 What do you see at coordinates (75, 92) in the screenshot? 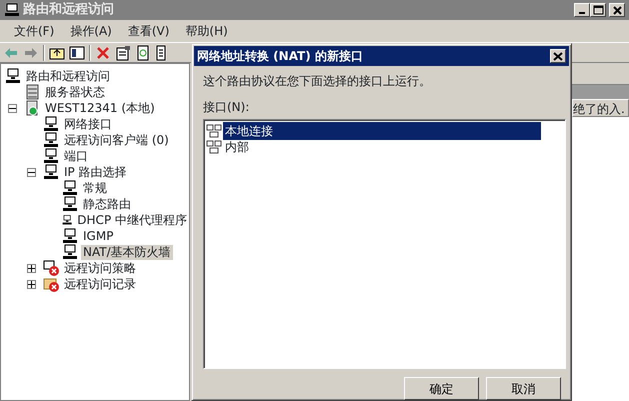
I see `tree-item: 服务器状态` at bounding box center [75, 92].